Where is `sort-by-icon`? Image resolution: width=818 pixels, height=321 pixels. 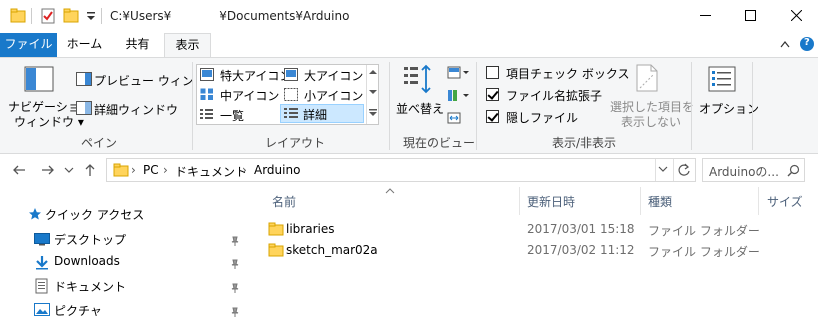
sort-by-icon is located at coordinates (417, 79).